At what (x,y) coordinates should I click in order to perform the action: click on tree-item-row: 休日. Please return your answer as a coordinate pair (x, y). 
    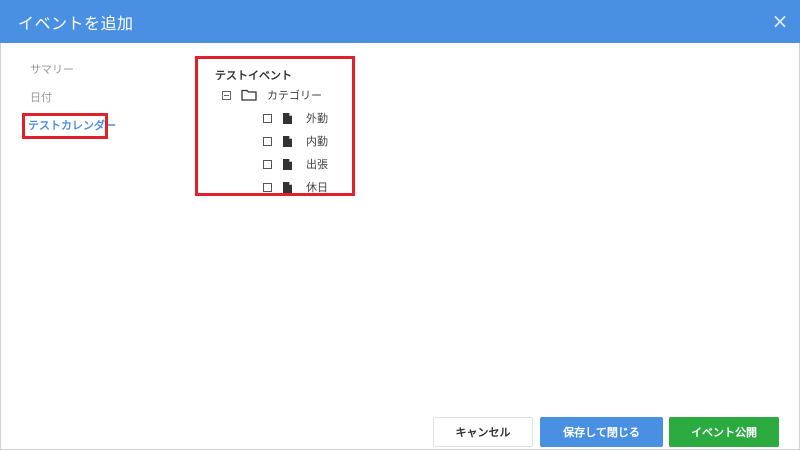
    Looking at the image, I should click on (295, 187).